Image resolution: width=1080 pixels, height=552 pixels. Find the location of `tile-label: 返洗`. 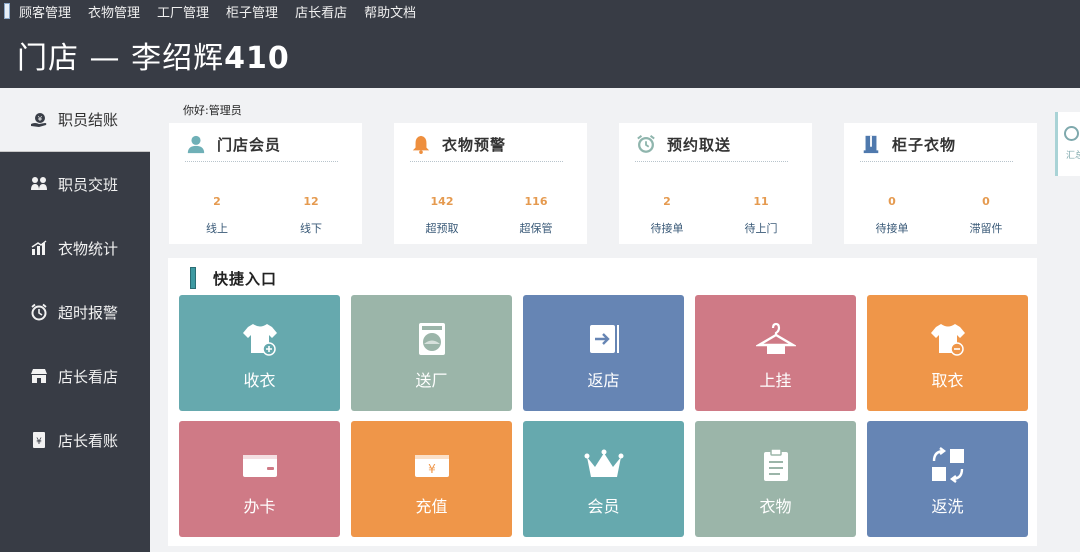

tile-label: 返洗 is located at coordinates (947, 506).